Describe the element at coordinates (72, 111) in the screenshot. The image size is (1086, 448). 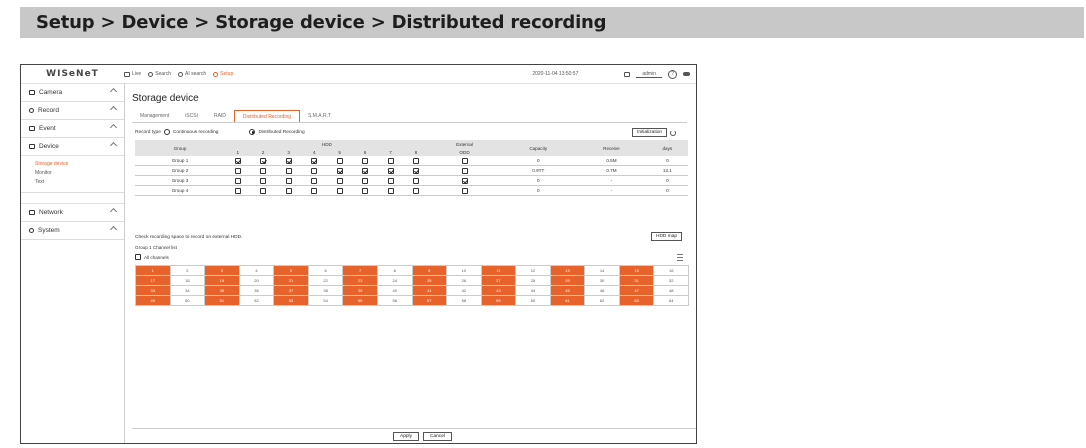
I see `sidebar-item-record: Record` at that location.